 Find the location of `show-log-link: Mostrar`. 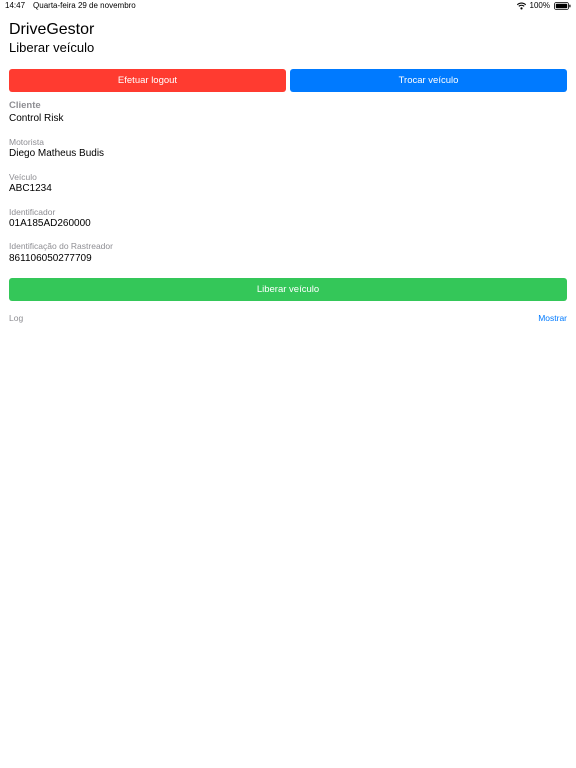

show-log-link: Mostrar is located at coordinates (552, 318).